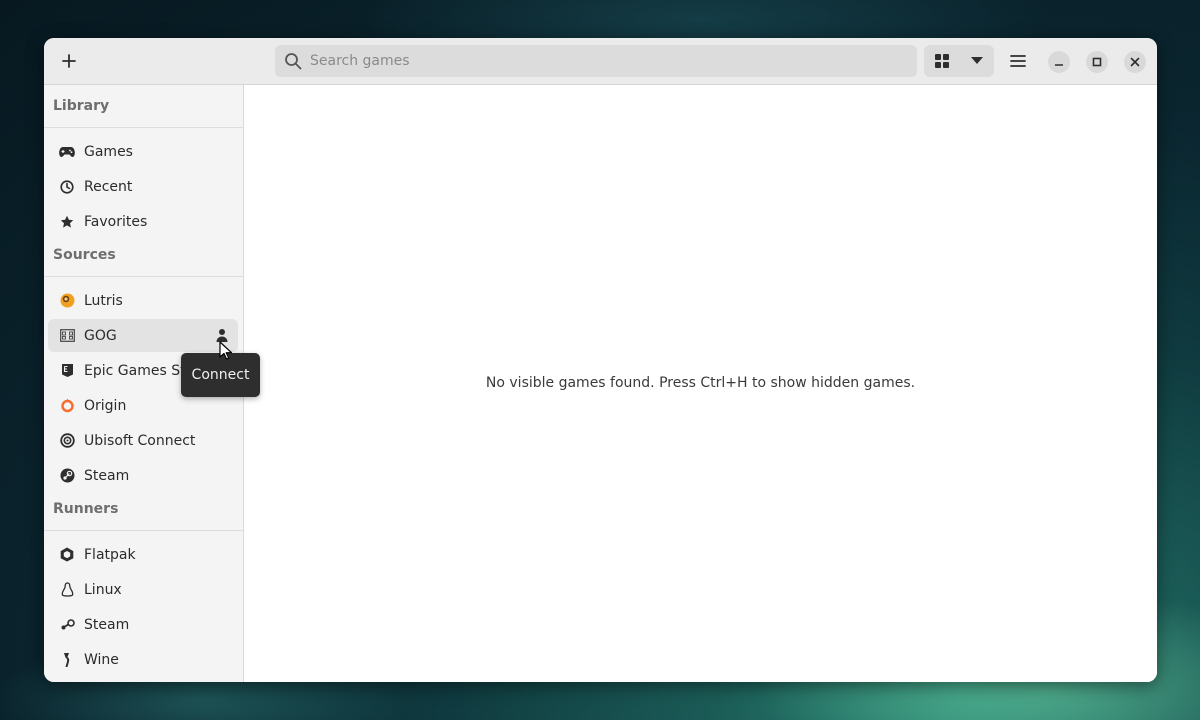 The image size is (1200, 720). Describe the element at coordinates (605, 61) in the screenshot. I see `search-input` at that location.